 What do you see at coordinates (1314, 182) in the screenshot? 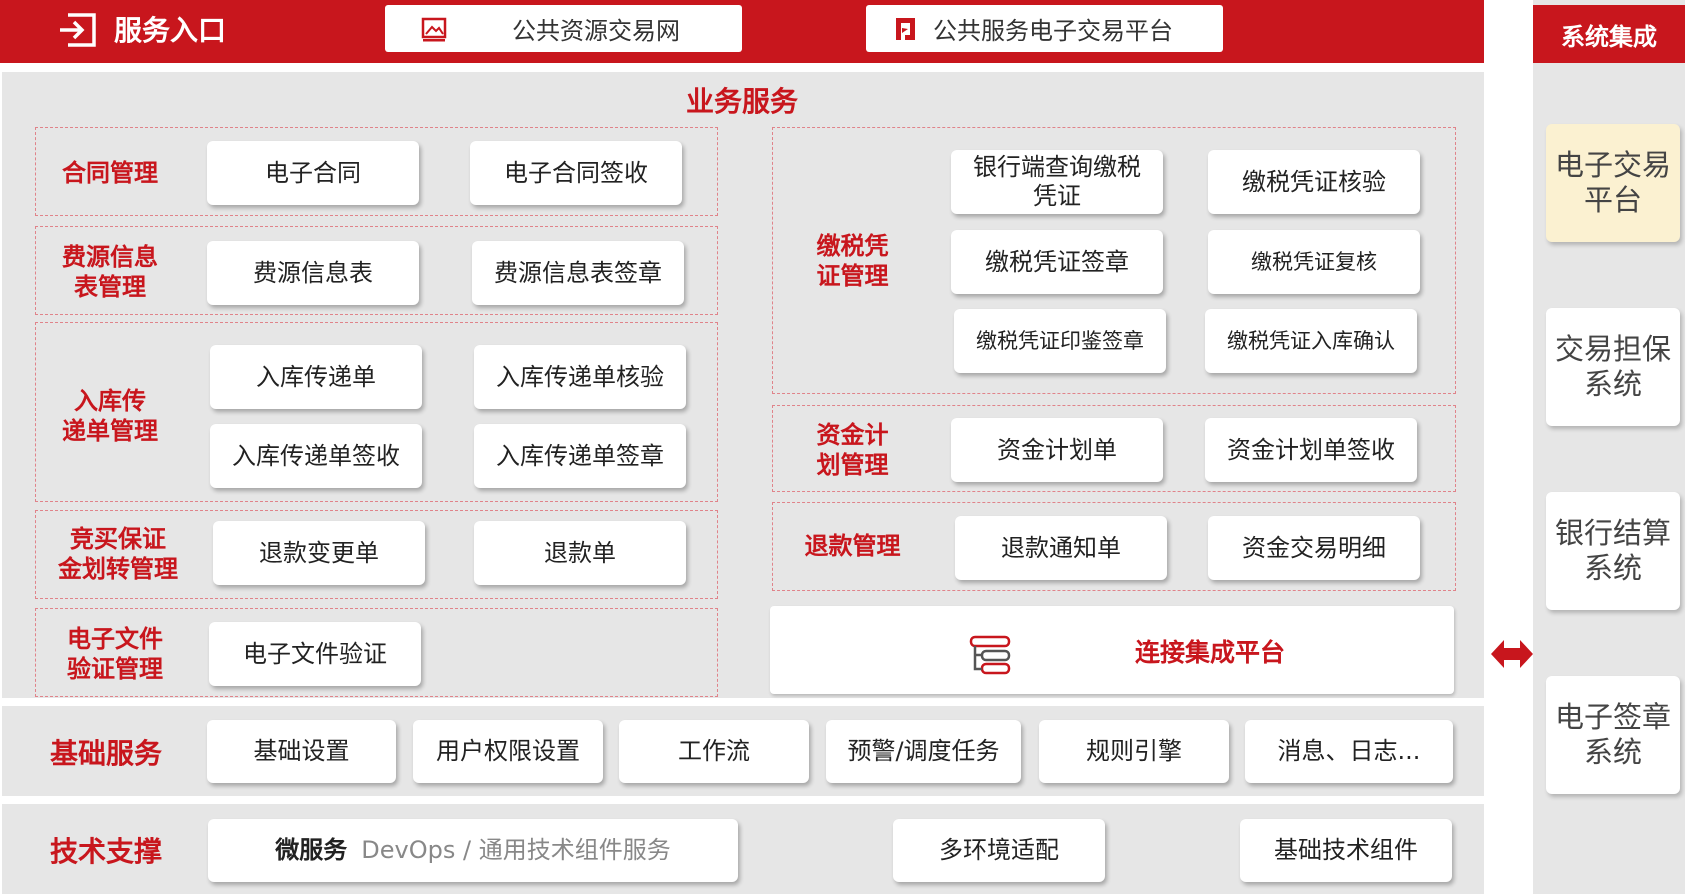
I see `tax-certificate-verify-card: 缴税凭证核验` at bounding box center [1314, 182].